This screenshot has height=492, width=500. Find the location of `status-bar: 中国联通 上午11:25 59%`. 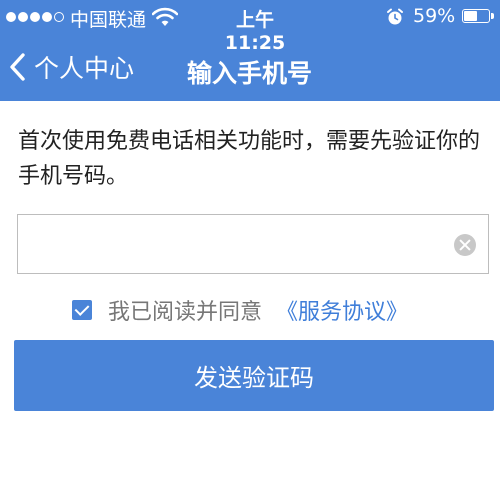

status-bar: 中国联通 上午11:25 59% is located at coordinates (250, 27).